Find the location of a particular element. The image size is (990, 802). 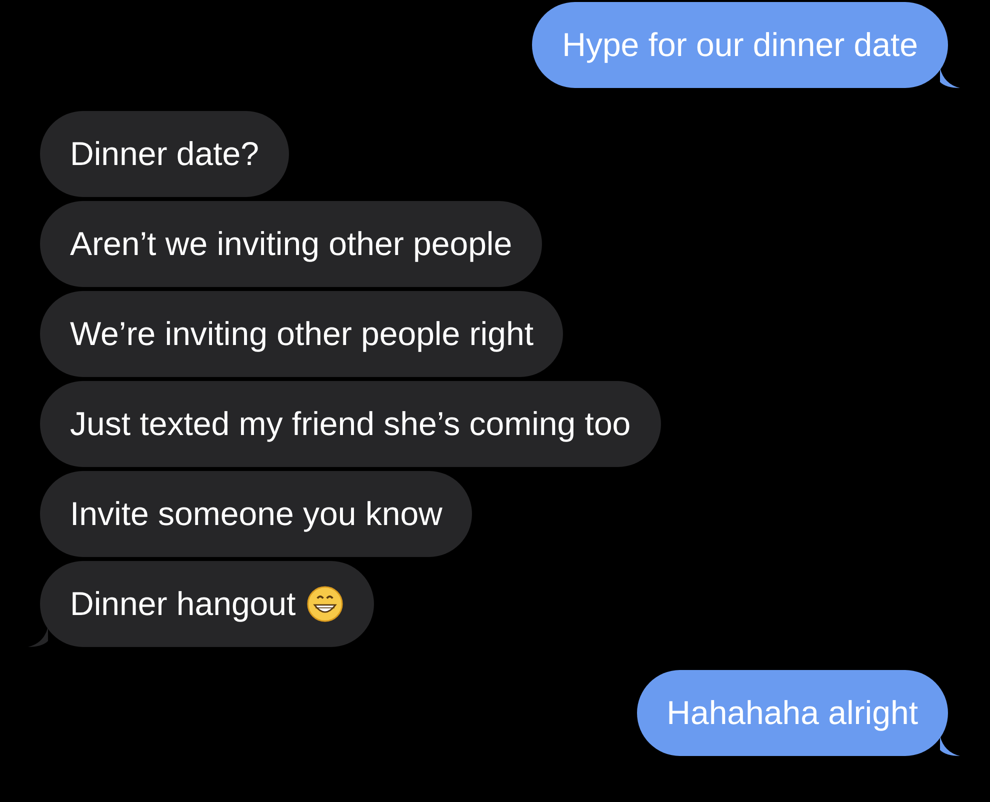

message-text: Invite someone you know is located at coordinates (256, 514).